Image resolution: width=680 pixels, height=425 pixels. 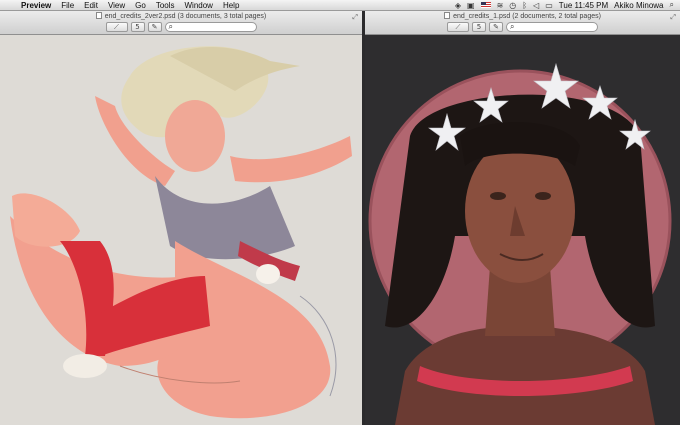 I want to click on wifi-icon: ≋, so click(x=500, y=5).